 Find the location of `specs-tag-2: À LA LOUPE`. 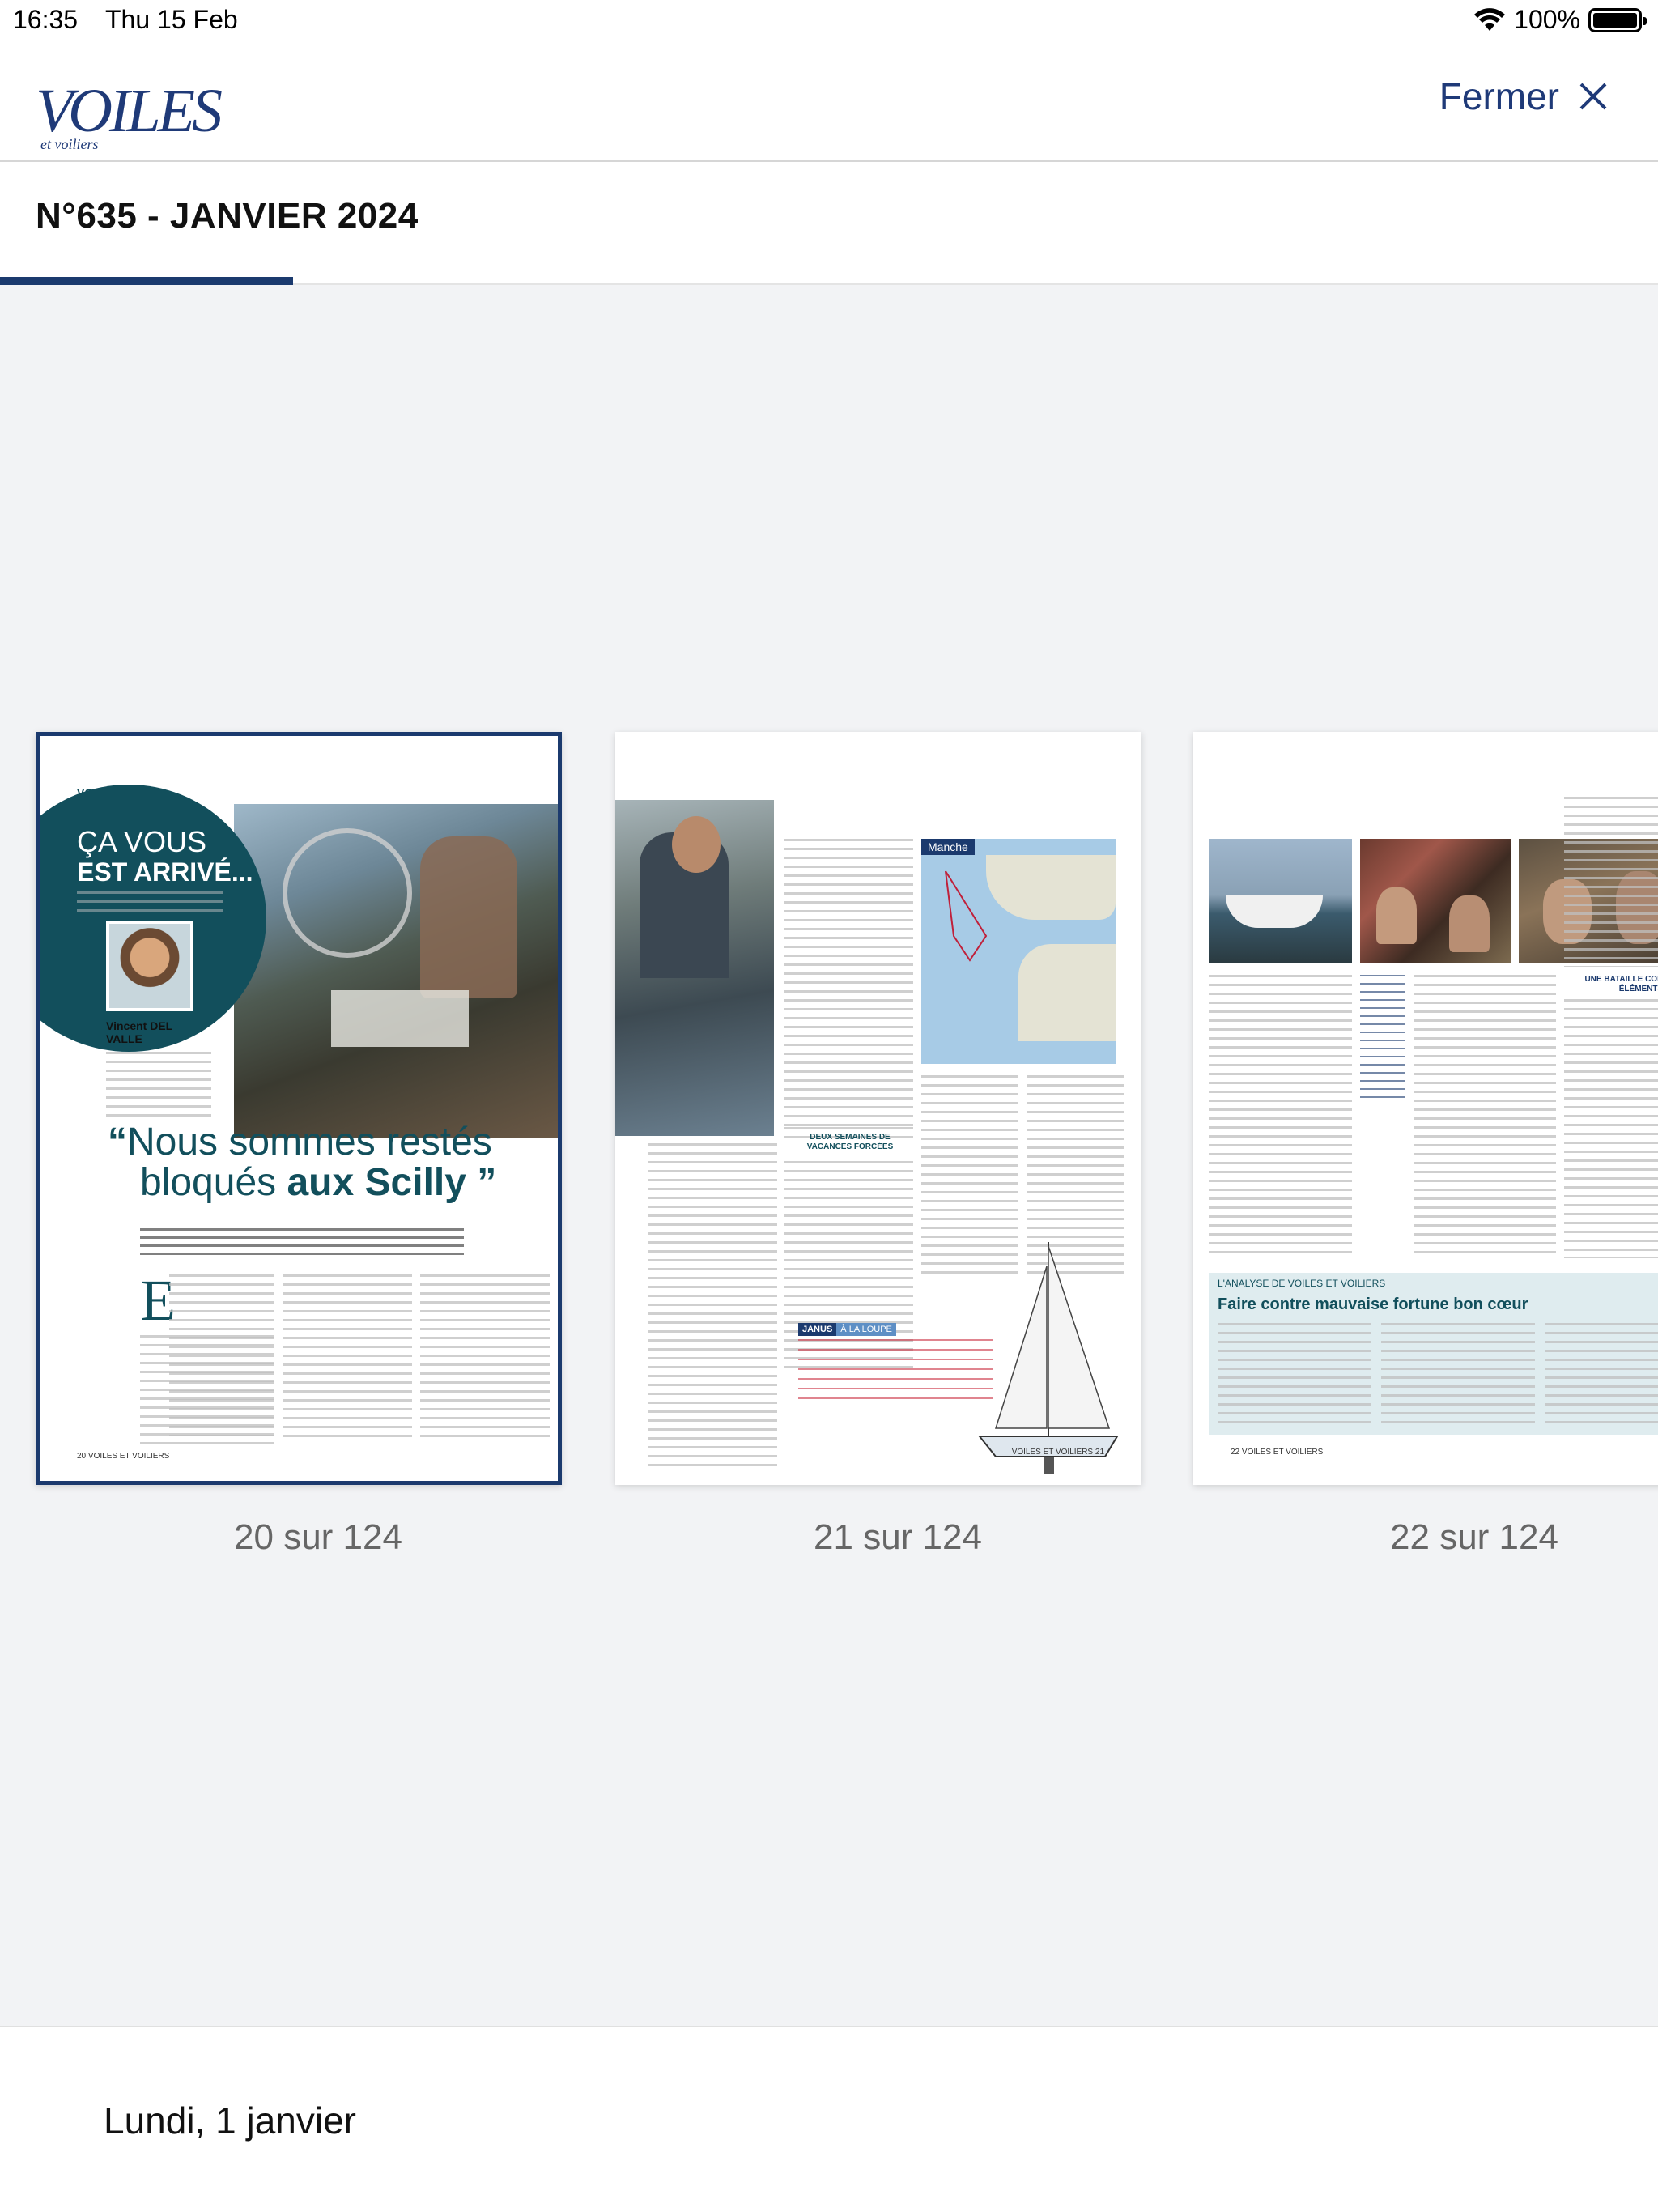

specs-tag-2: À LA LOUPE is located at coordinates (866, 1330).